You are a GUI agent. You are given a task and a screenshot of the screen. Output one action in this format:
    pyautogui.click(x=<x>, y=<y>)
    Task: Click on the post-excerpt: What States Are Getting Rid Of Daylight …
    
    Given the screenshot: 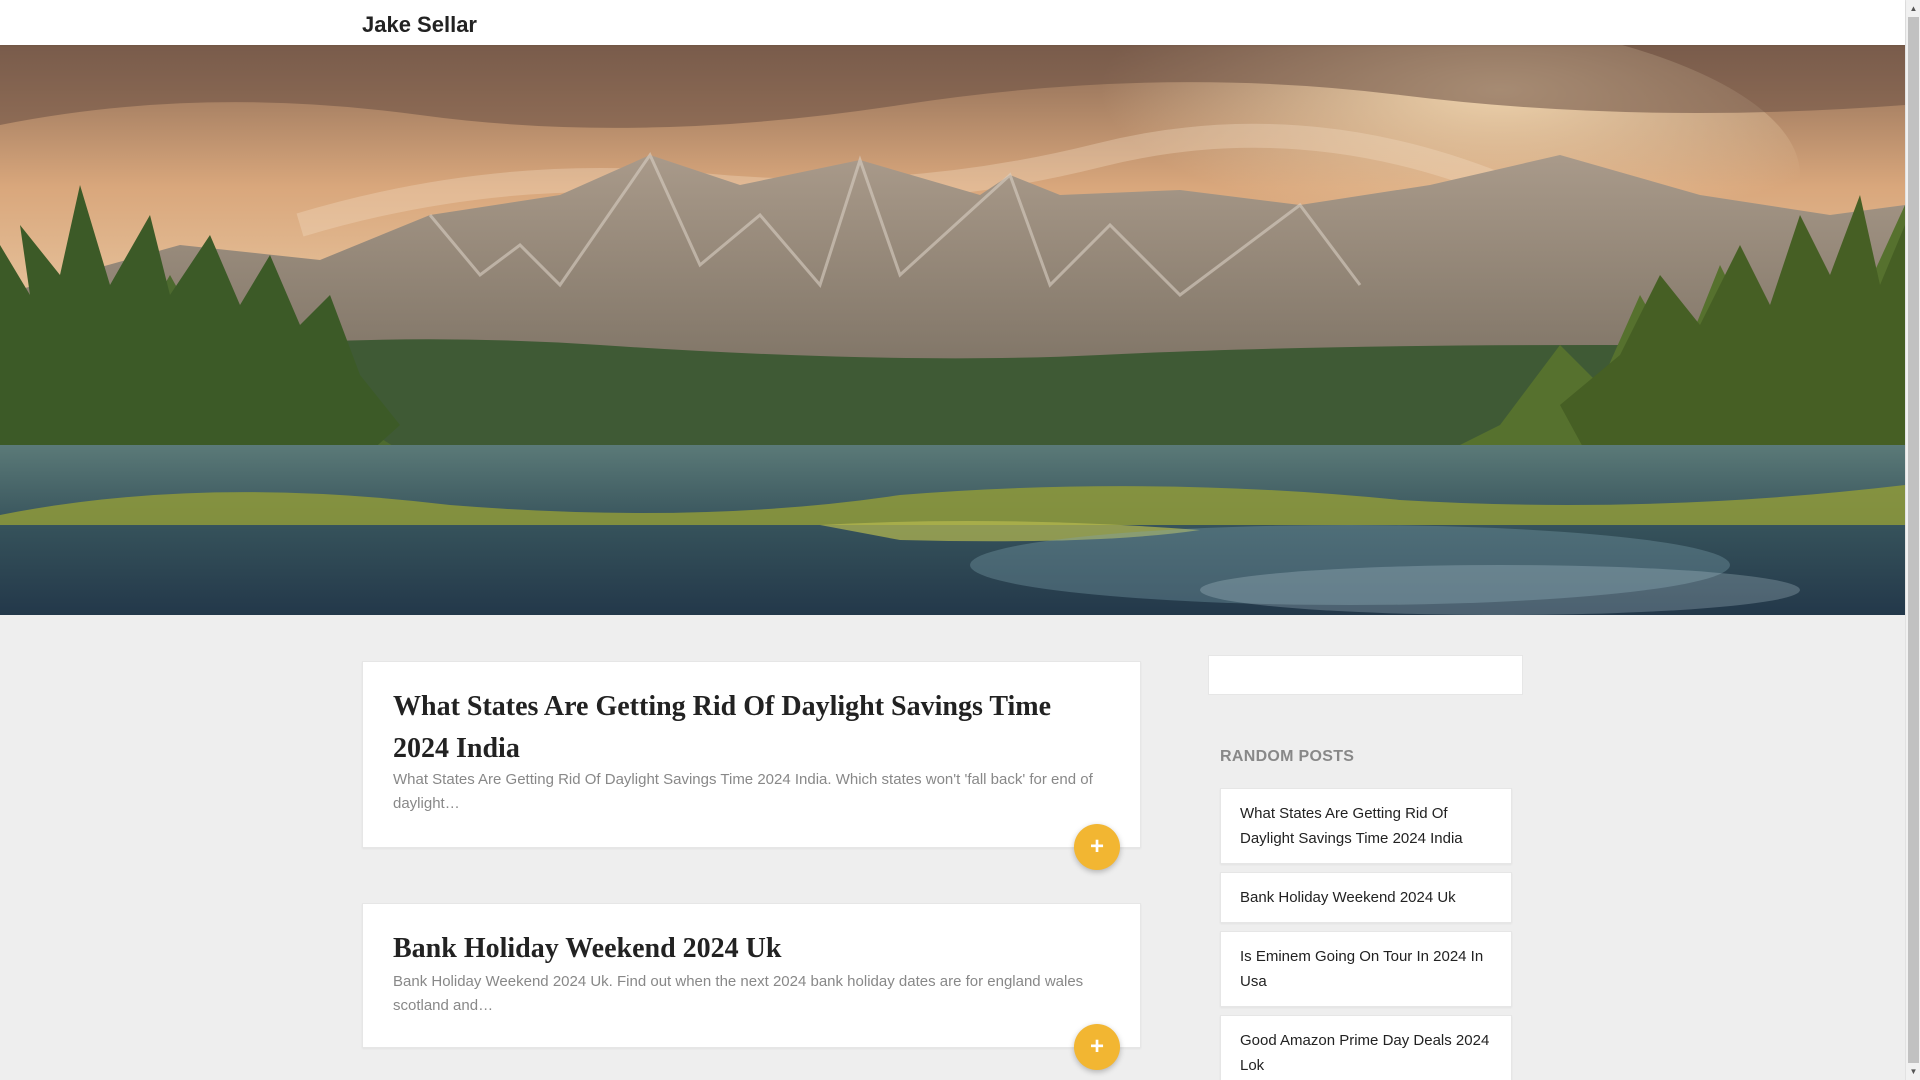 What is the action you would take?
    pyautogui.click(x=743, y=791)
    